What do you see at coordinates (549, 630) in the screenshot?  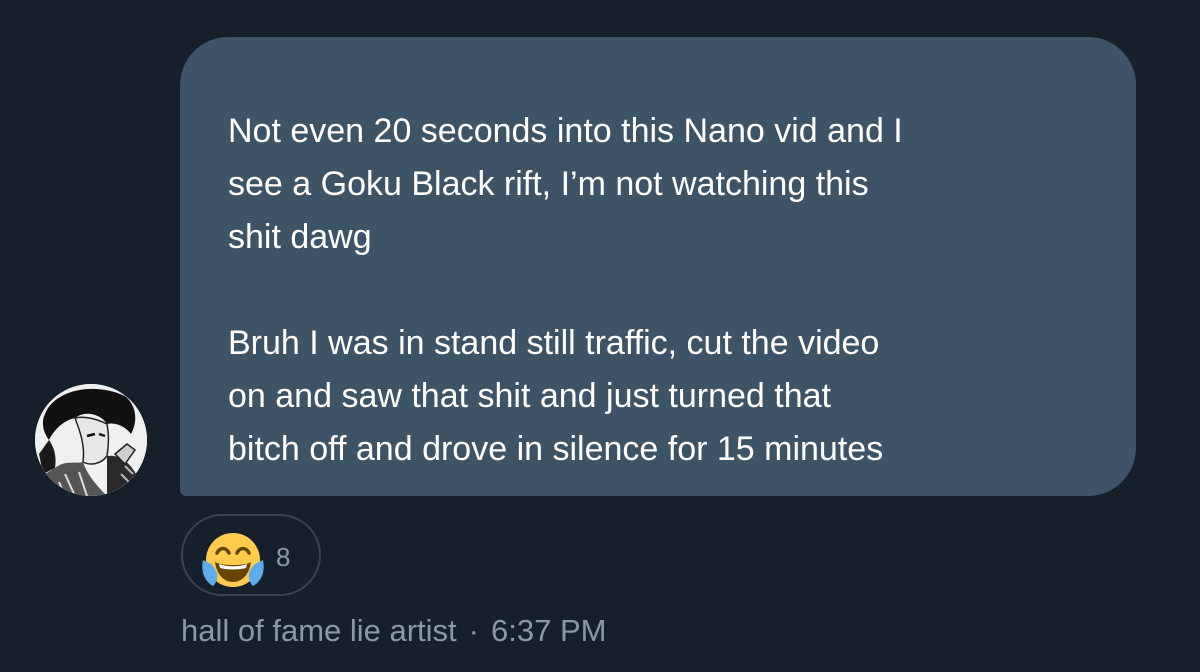 I see `message-timestamp: 6:37 PM` at bounding box center [549, 630].